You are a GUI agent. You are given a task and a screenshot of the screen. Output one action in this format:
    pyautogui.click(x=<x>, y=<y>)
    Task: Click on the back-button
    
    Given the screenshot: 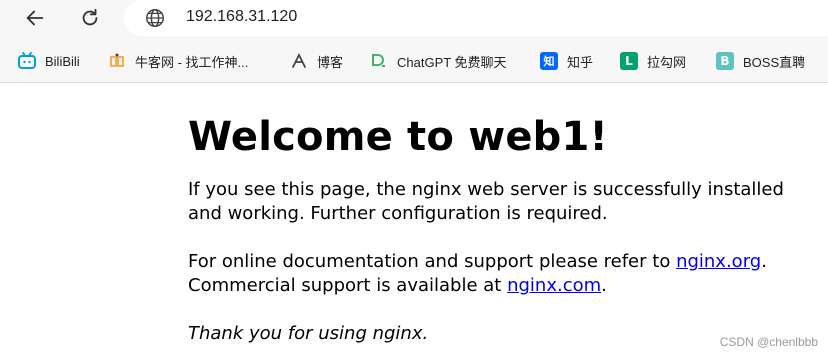 What is the action you would take?
    pyautogui.click(x=35, y=18)
    